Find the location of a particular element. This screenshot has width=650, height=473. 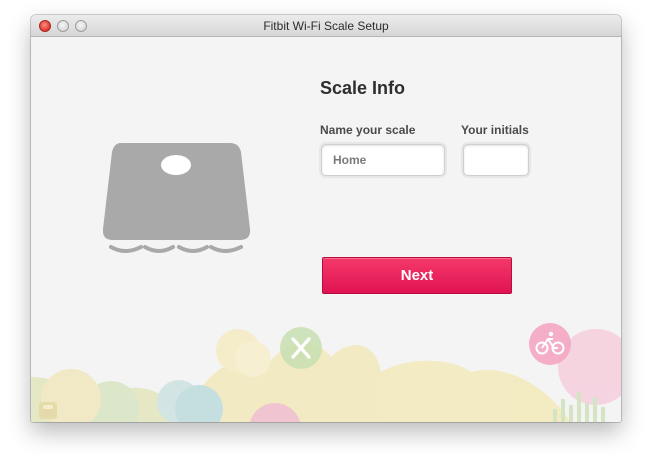

title-bar: Fitbit Wi-Fi Scale Setup is located at coordinates (326, 26).